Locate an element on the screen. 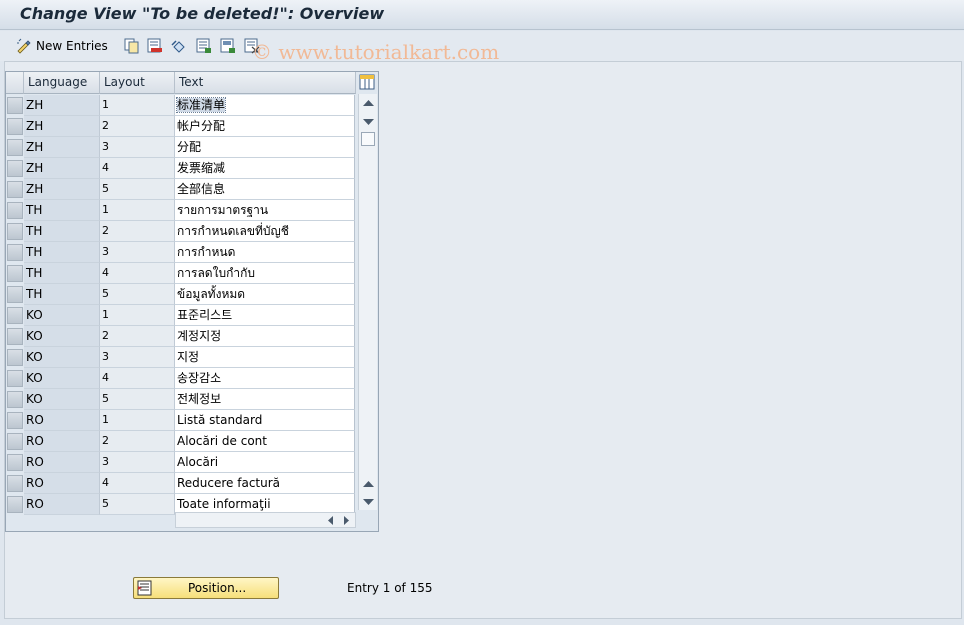 The image size is (964, 625). cell-text-input: 지정 is located at coordinates (265, 357).